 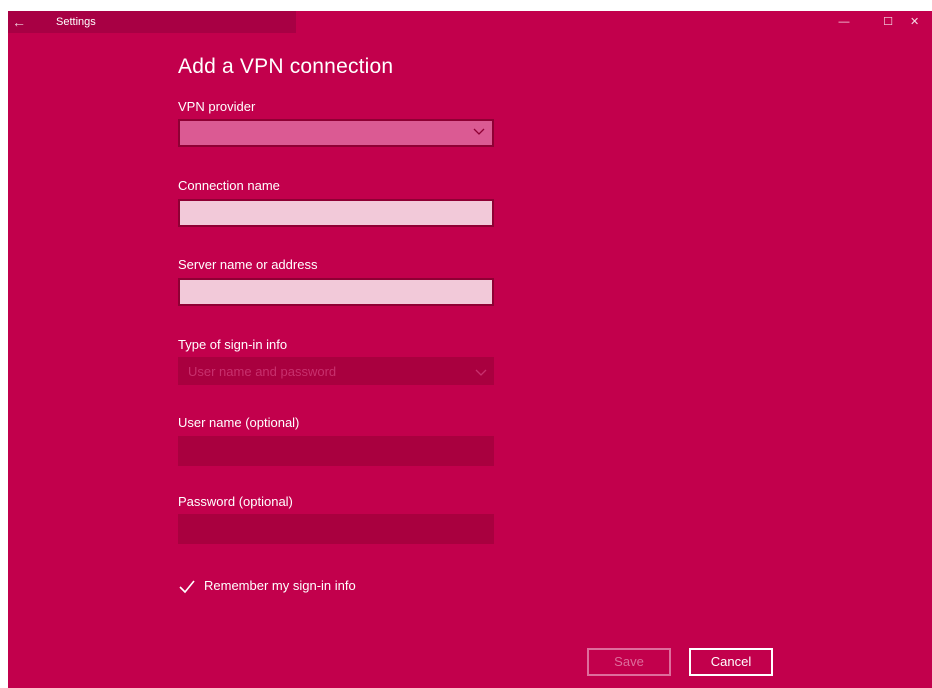 What do you see at coordinates (286, 66) in the screenshot?
I see `page-title: Add a VPN connection` at bounding box center [286, 66].